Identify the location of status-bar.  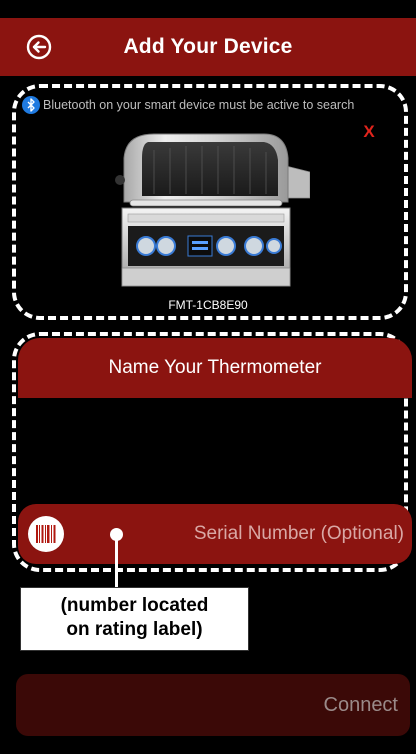
(208, 9).